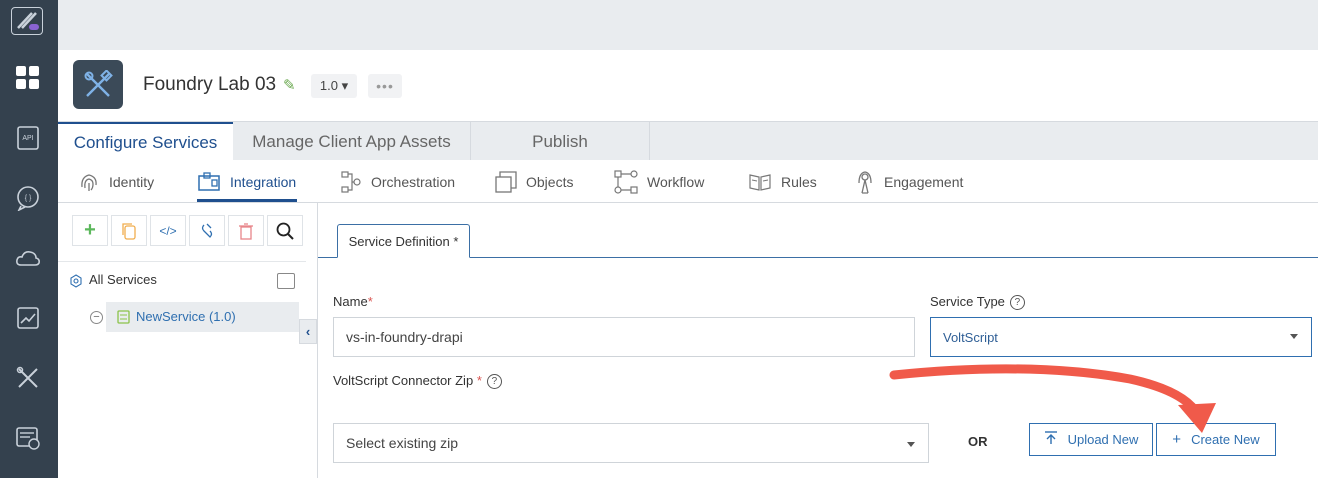 This screenshot has width=1318, height=478. What do you see at coordinates (308, 331) in the screenshot?
I see `collapse-panel-button: ‹` at bounding box center [308, 331].